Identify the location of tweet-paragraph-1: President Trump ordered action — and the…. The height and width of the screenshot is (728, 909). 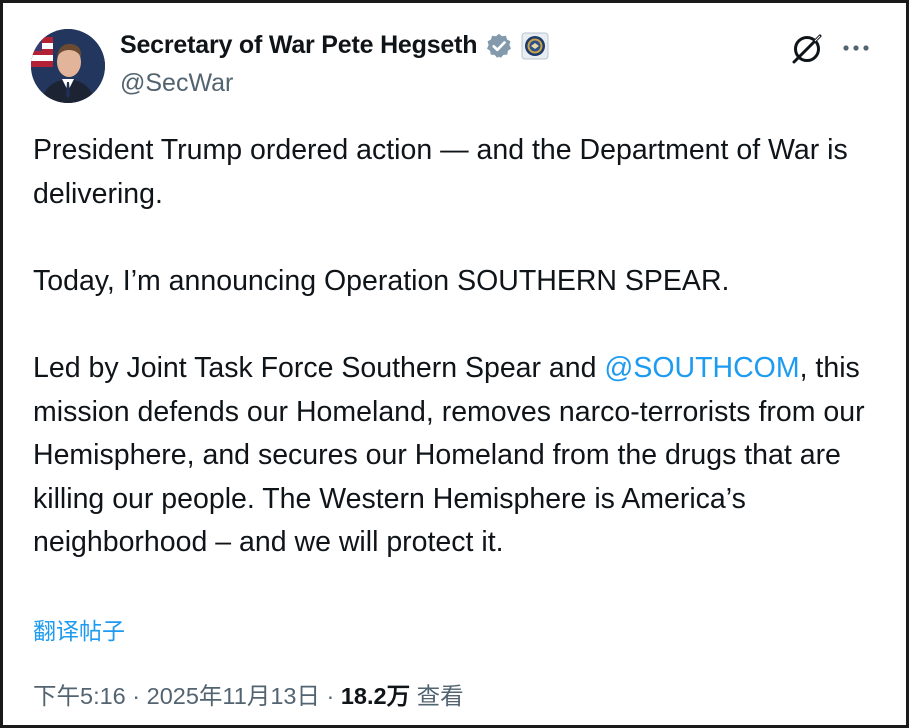
(440, 172).